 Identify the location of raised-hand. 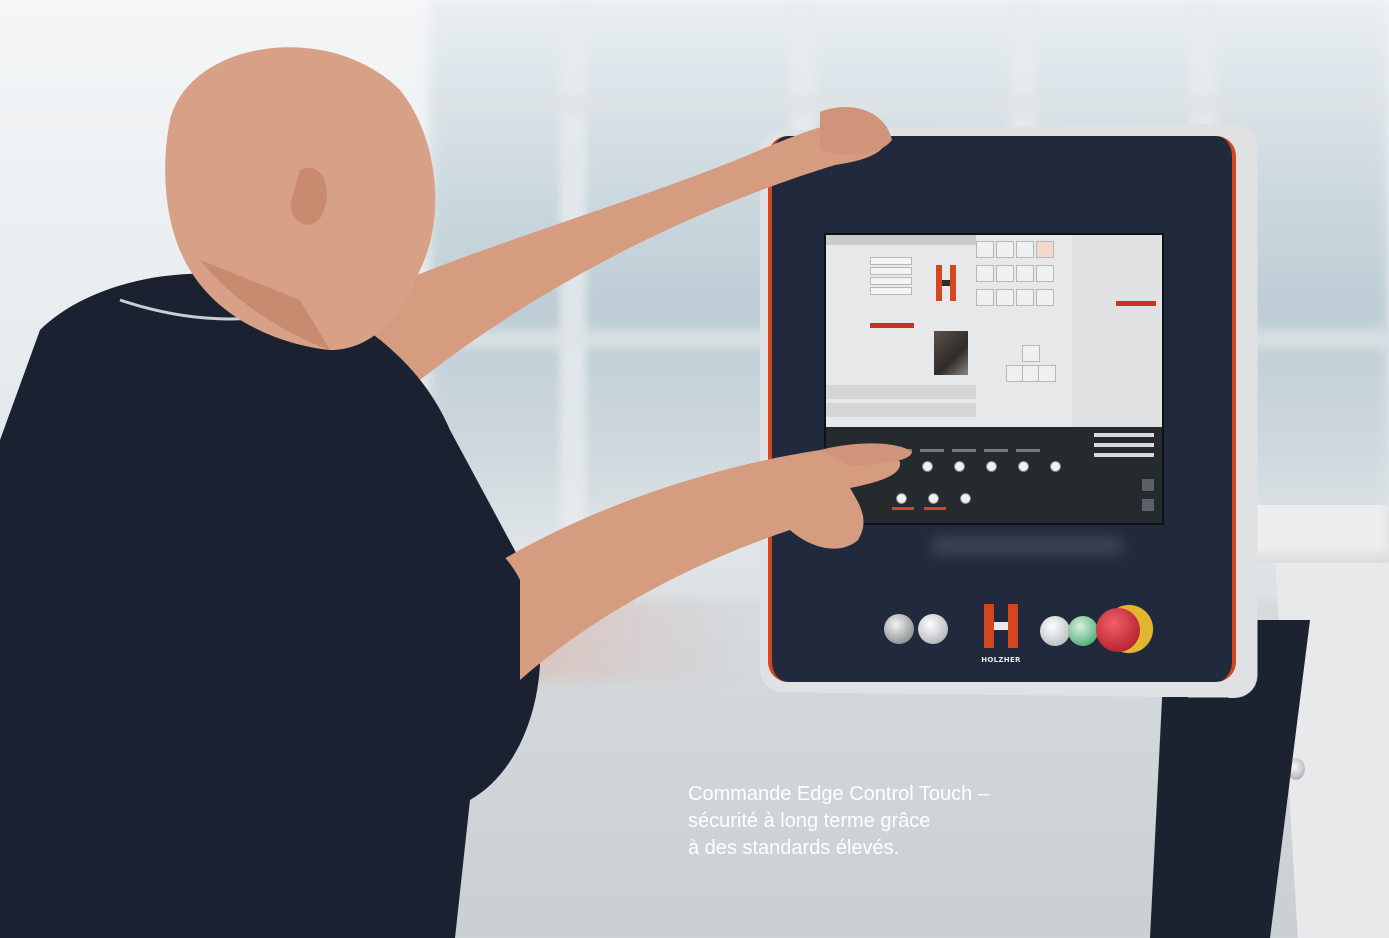
(856, 131).